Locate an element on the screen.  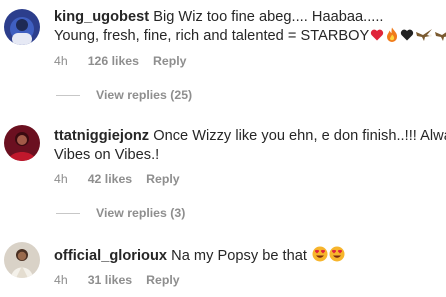
black-heart-icon is located at coordinates (407, 38).